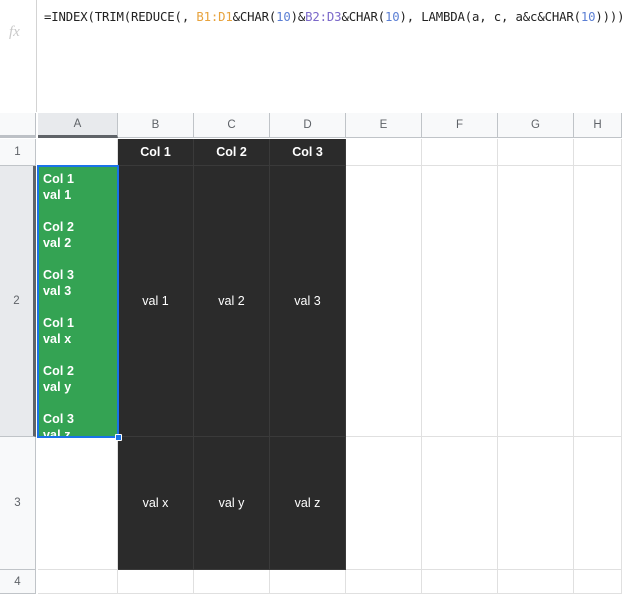 The height and width of the screenshot is (594, 622). Describe the element at coordinates (536, 301) in the screenshot. I see `cell-G2` at that location.